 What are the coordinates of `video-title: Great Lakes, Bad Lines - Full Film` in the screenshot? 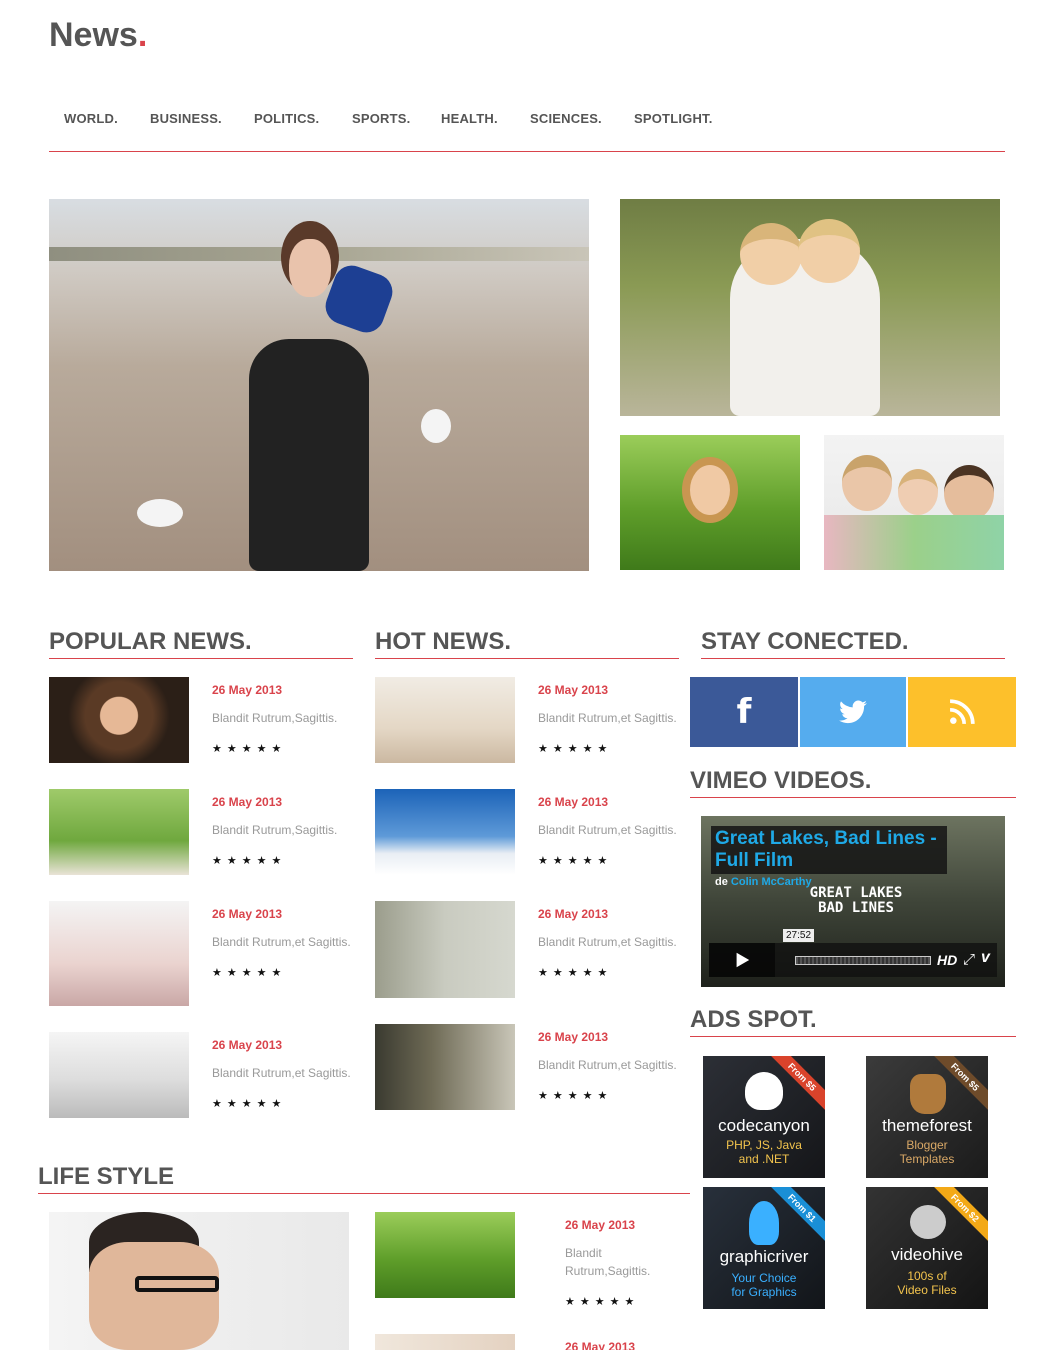 It's located at (829, 850).